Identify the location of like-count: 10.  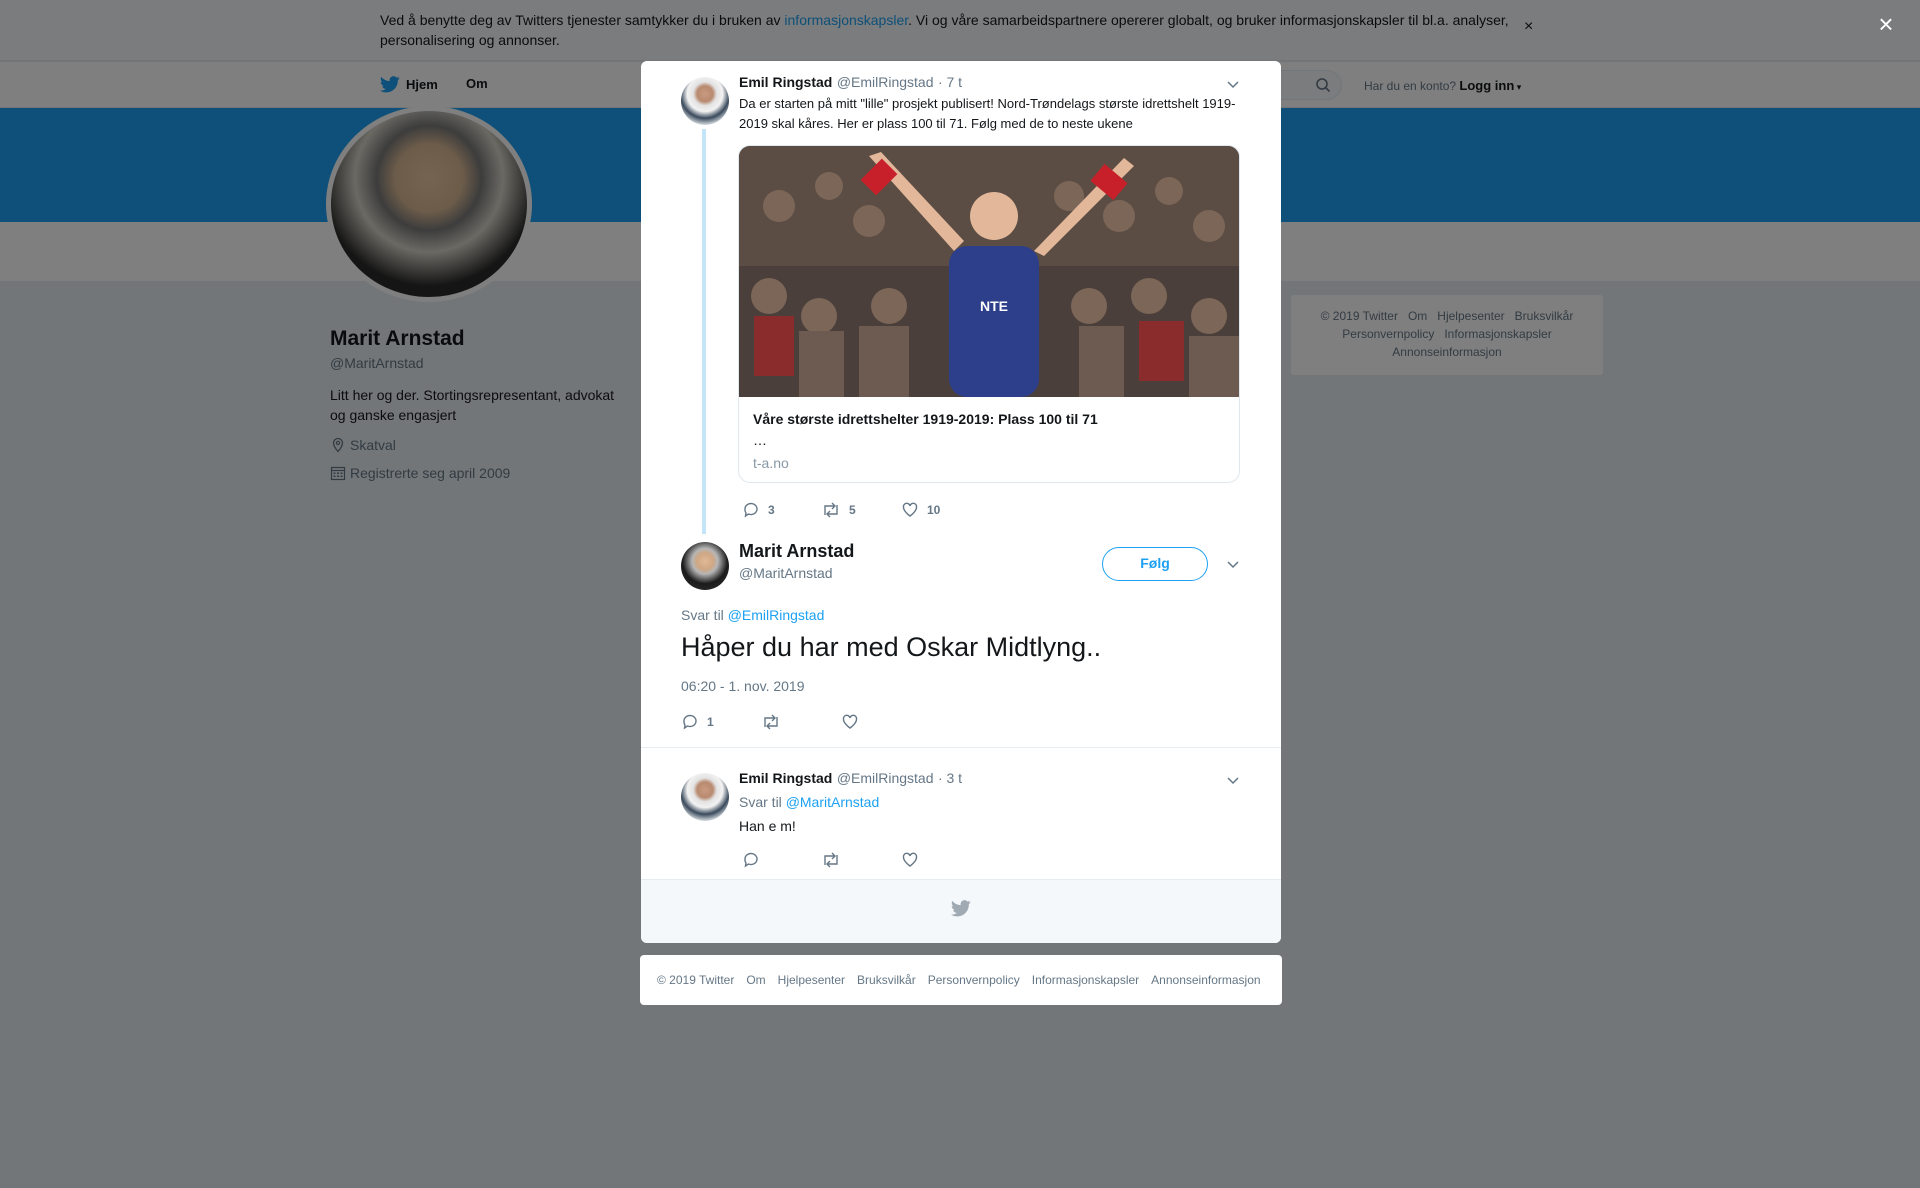
(934, 510).